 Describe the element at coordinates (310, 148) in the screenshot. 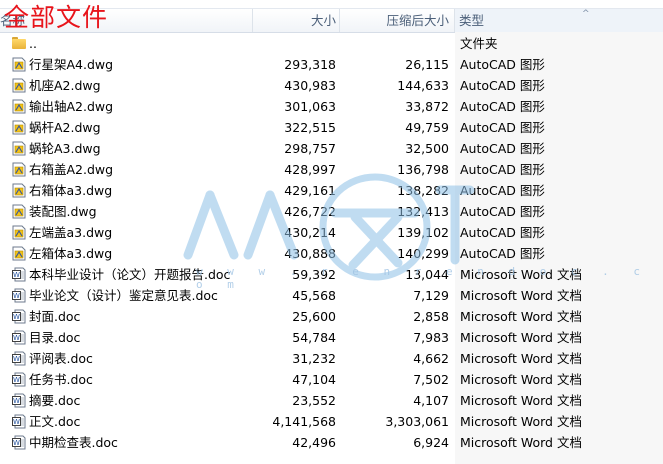

I see `file-size: 298,757` at that location.